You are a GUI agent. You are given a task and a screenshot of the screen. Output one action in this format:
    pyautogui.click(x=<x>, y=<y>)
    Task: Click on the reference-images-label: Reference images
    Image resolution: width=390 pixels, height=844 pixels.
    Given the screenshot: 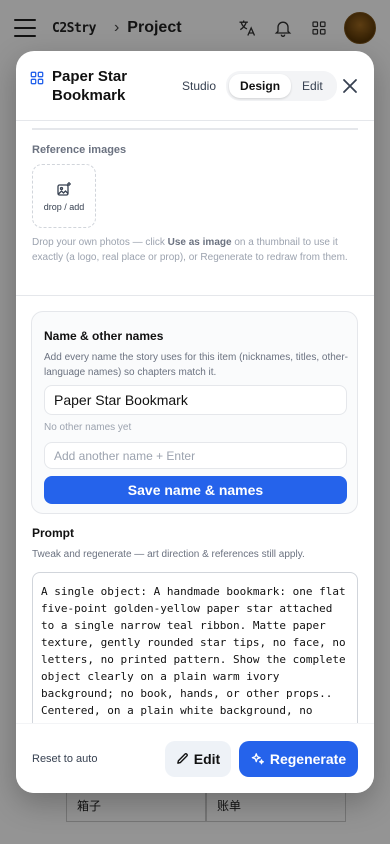 What is the action you would take?
    pyautogui.click(x=79, y=150)
    